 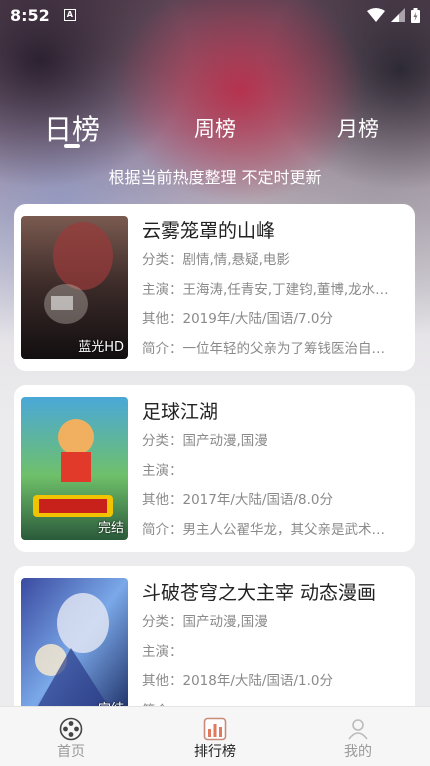 What do you see at coordinates (398, 15) in the screenshot?
I see `signal-icon` at bounding box center [398, 15].